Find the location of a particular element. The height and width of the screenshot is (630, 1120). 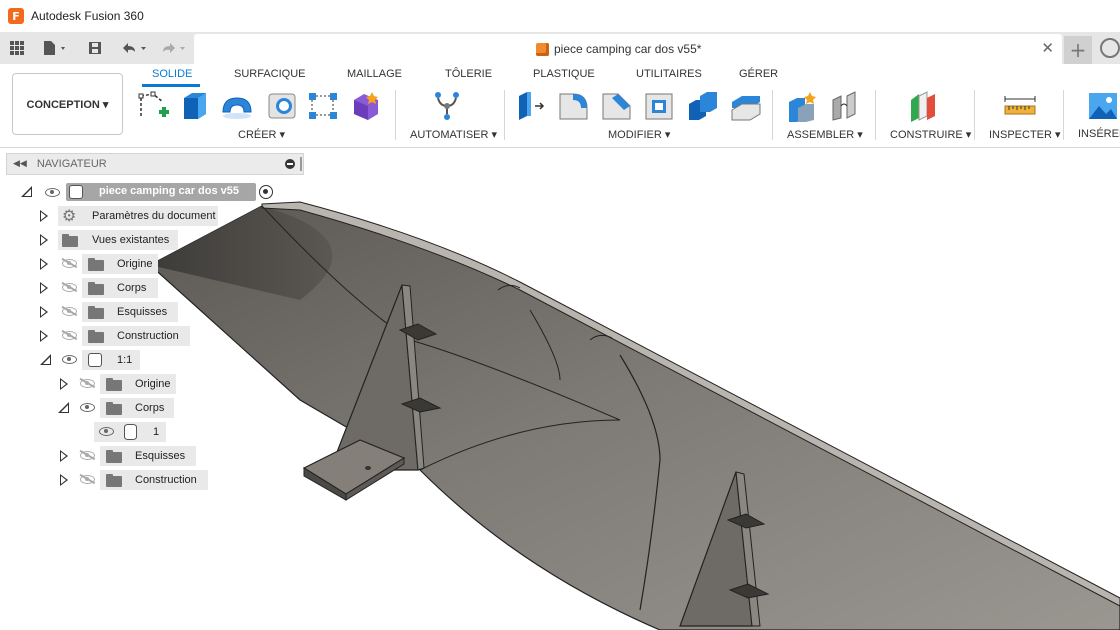

document-tab-title: piece camping car dos v55* is located at coordinates (628, 49).